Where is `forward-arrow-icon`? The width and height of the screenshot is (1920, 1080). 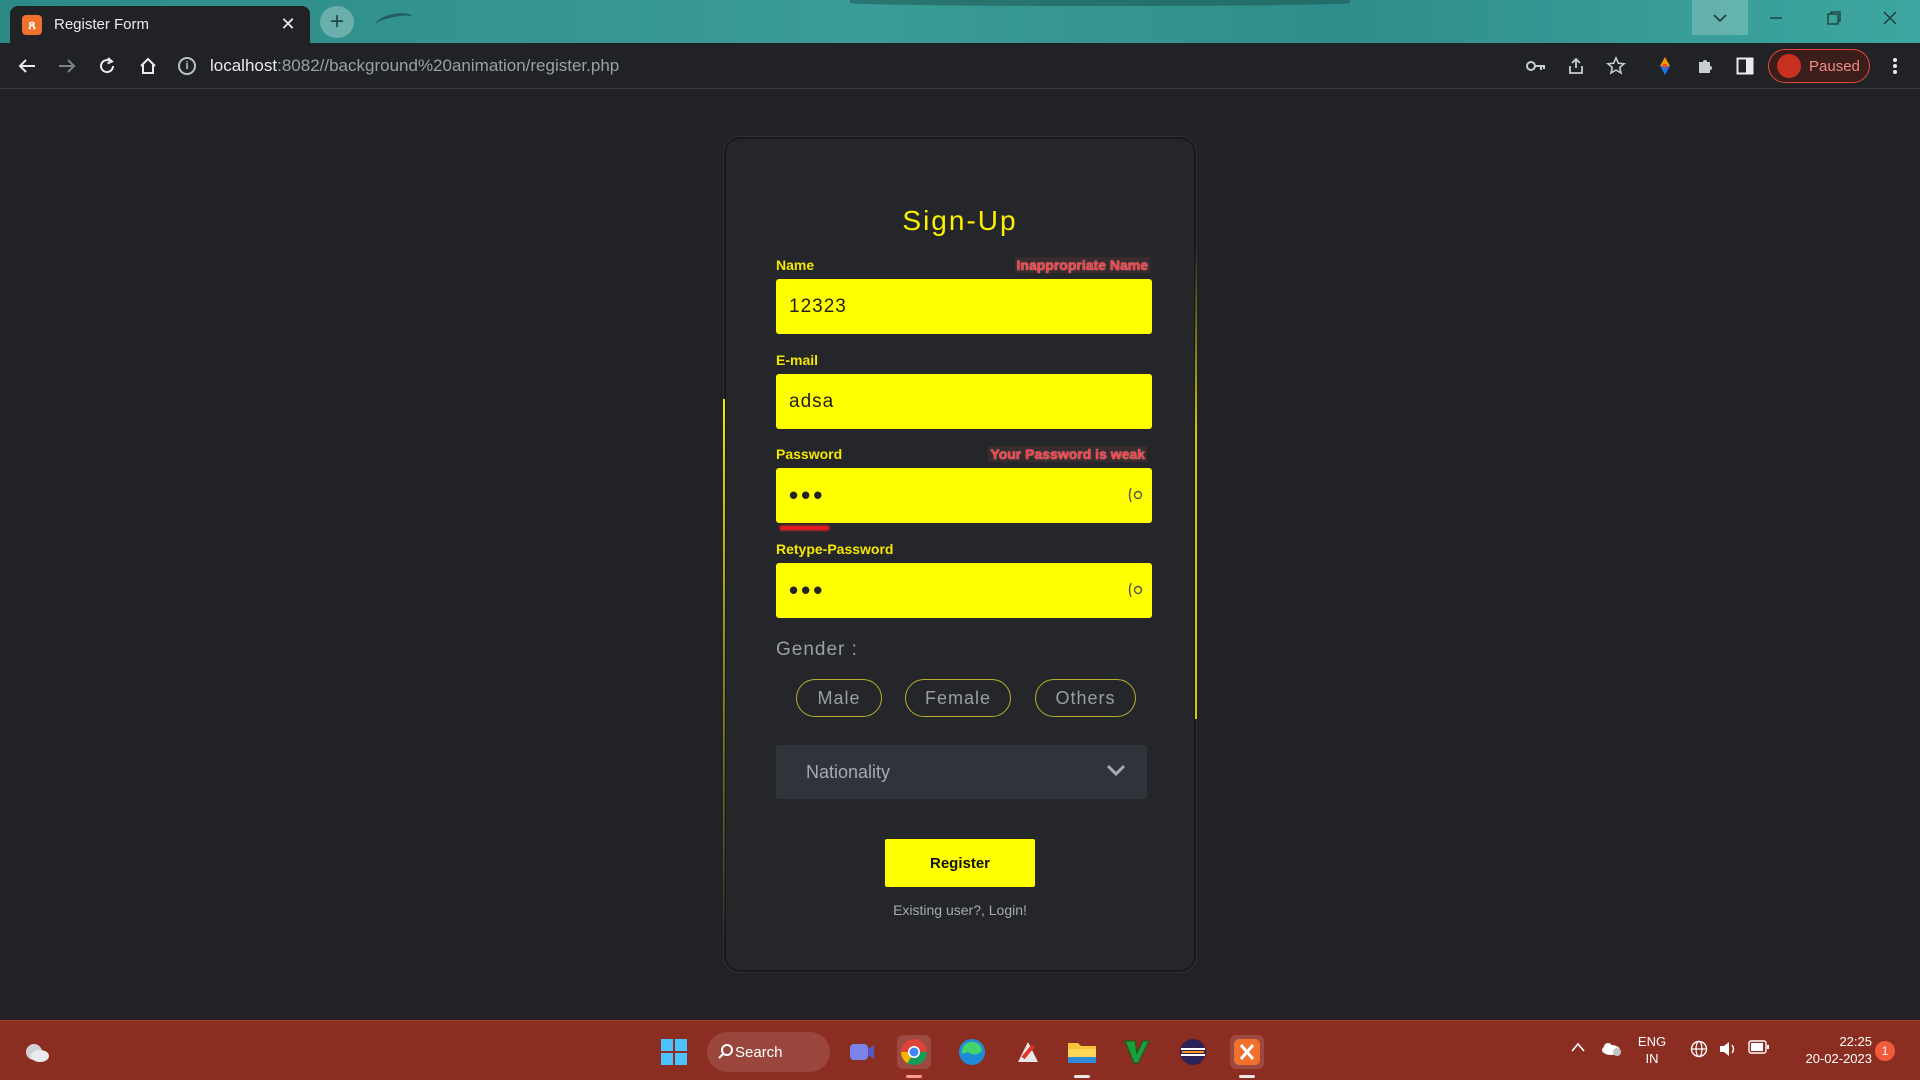 forward-arrow-icon is located at coordinates (67, 66).